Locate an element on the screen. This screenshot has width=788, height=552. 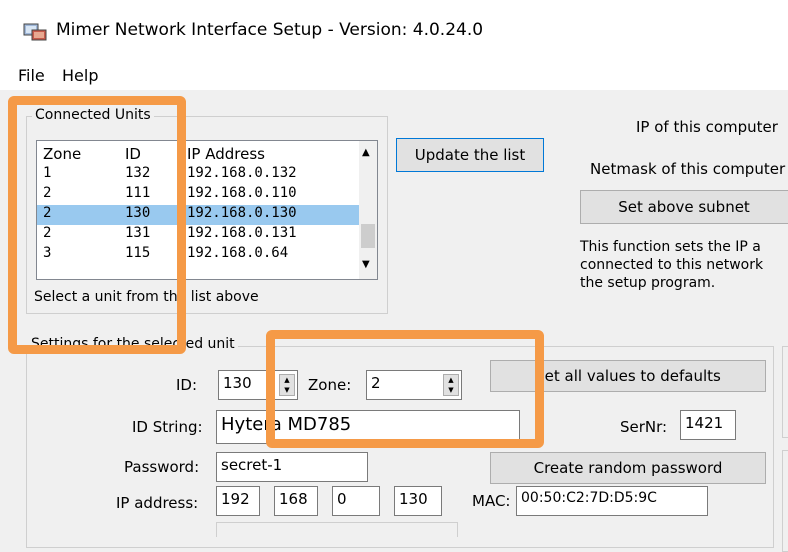
menu-bar is located at coordinates (394, 75).